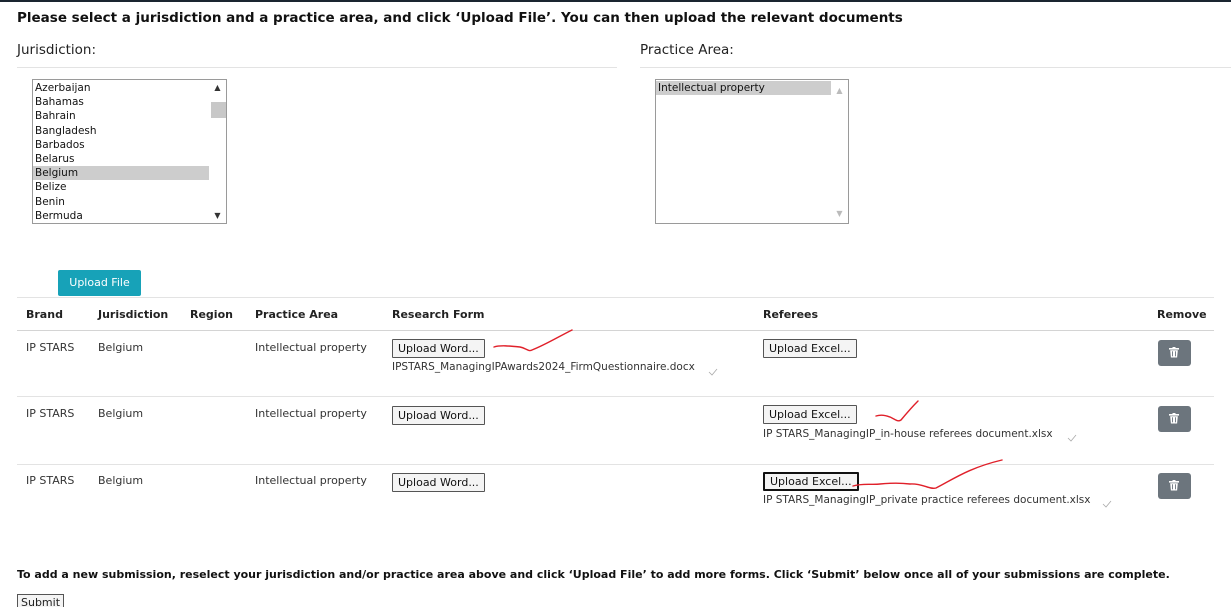 This screenshot has width=1231, height=607. Describe the element at coordinates (839, 151) in the screenshot. I see `practice-area-scrollbar: ▲ ▼` at that location.